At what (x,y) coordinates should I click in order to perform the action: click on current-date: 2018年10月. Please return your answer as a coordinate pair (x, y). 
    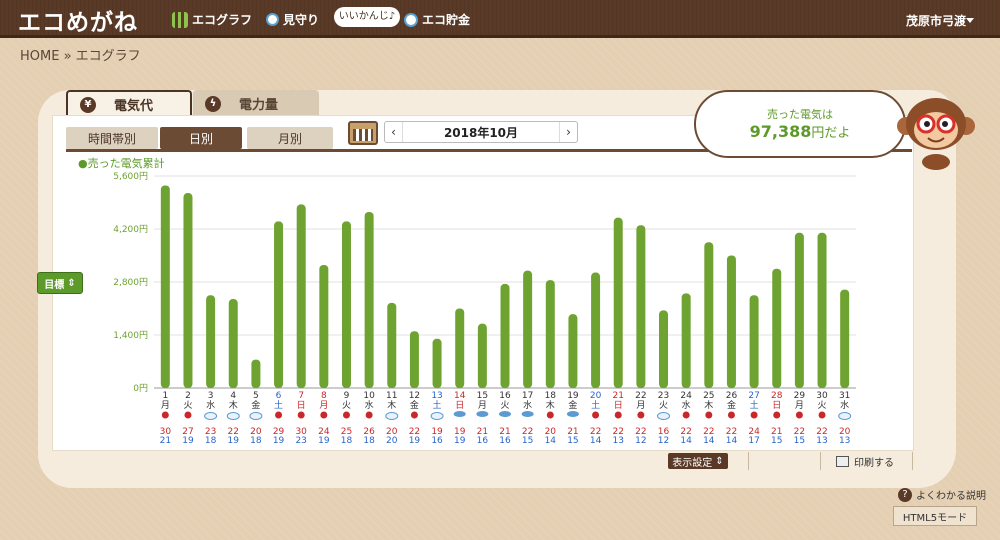
    Looking at the image, I should click on (481, 132).